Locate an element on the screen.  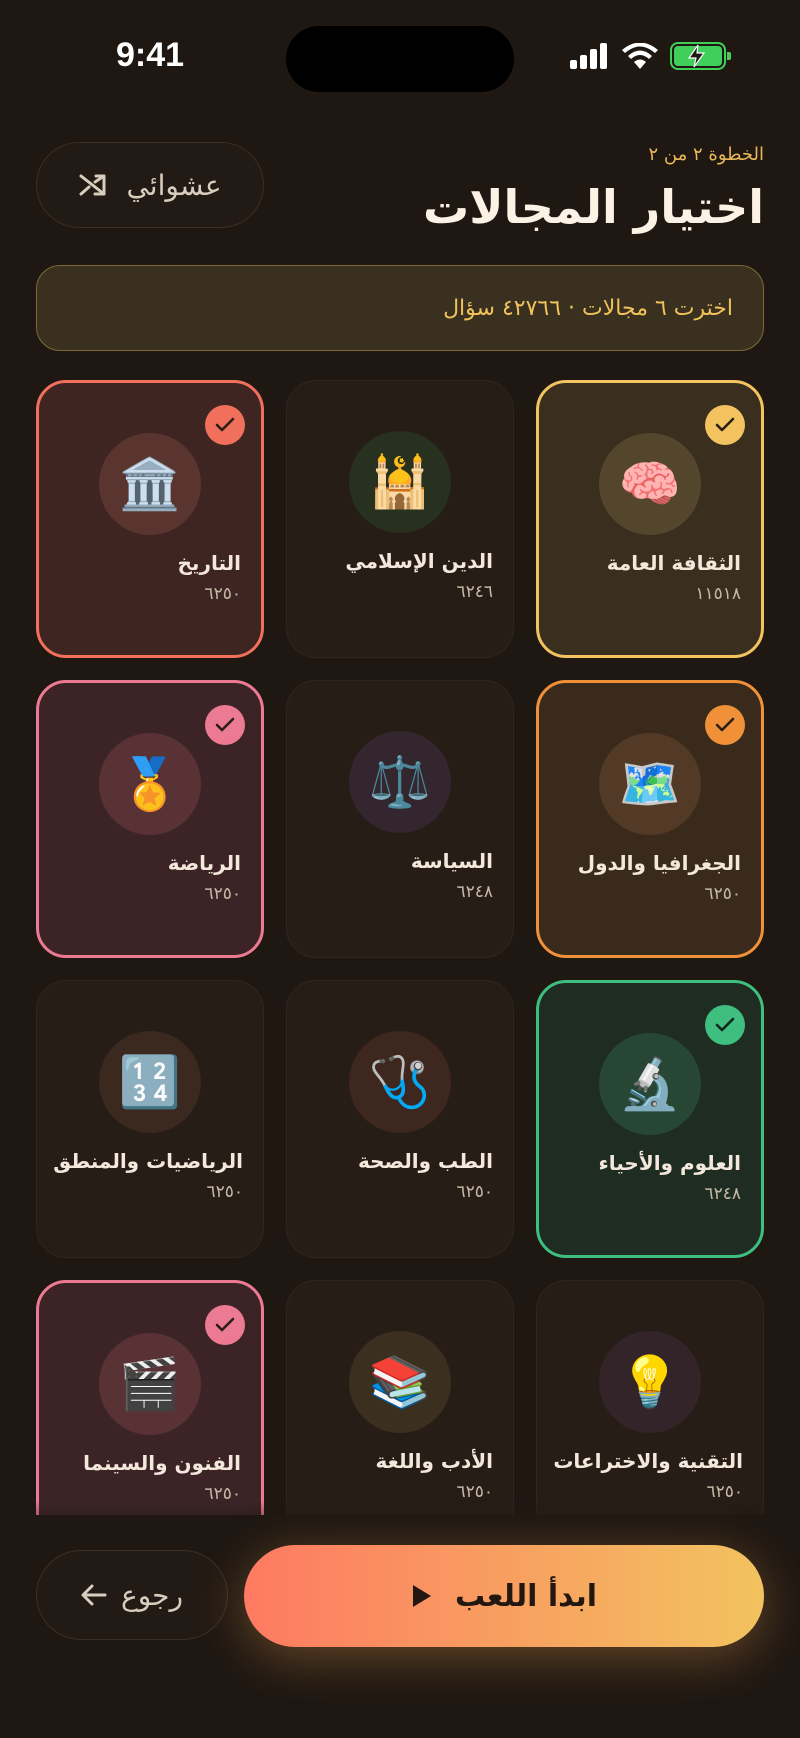
wifi-icon is located at coordinates (640, 56).